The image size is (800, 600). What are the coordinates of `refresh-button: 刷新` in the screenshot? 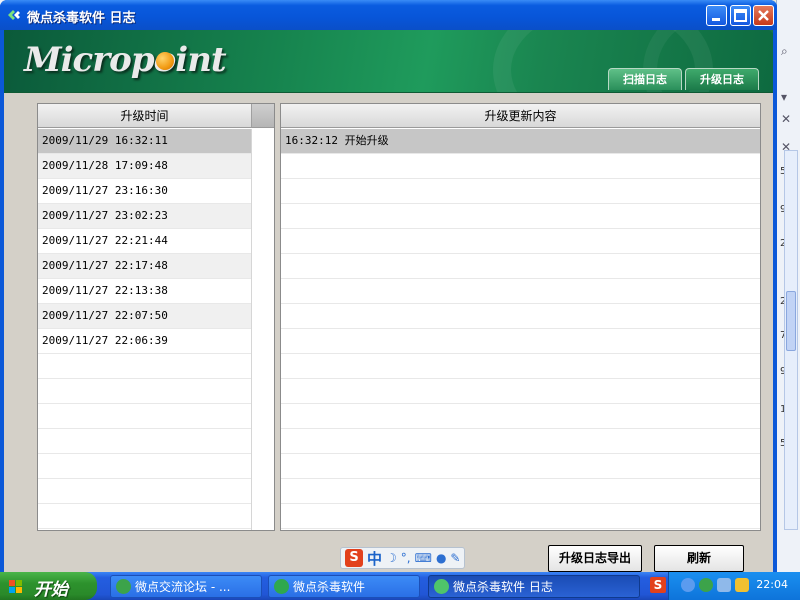 It's located at (699, 558).